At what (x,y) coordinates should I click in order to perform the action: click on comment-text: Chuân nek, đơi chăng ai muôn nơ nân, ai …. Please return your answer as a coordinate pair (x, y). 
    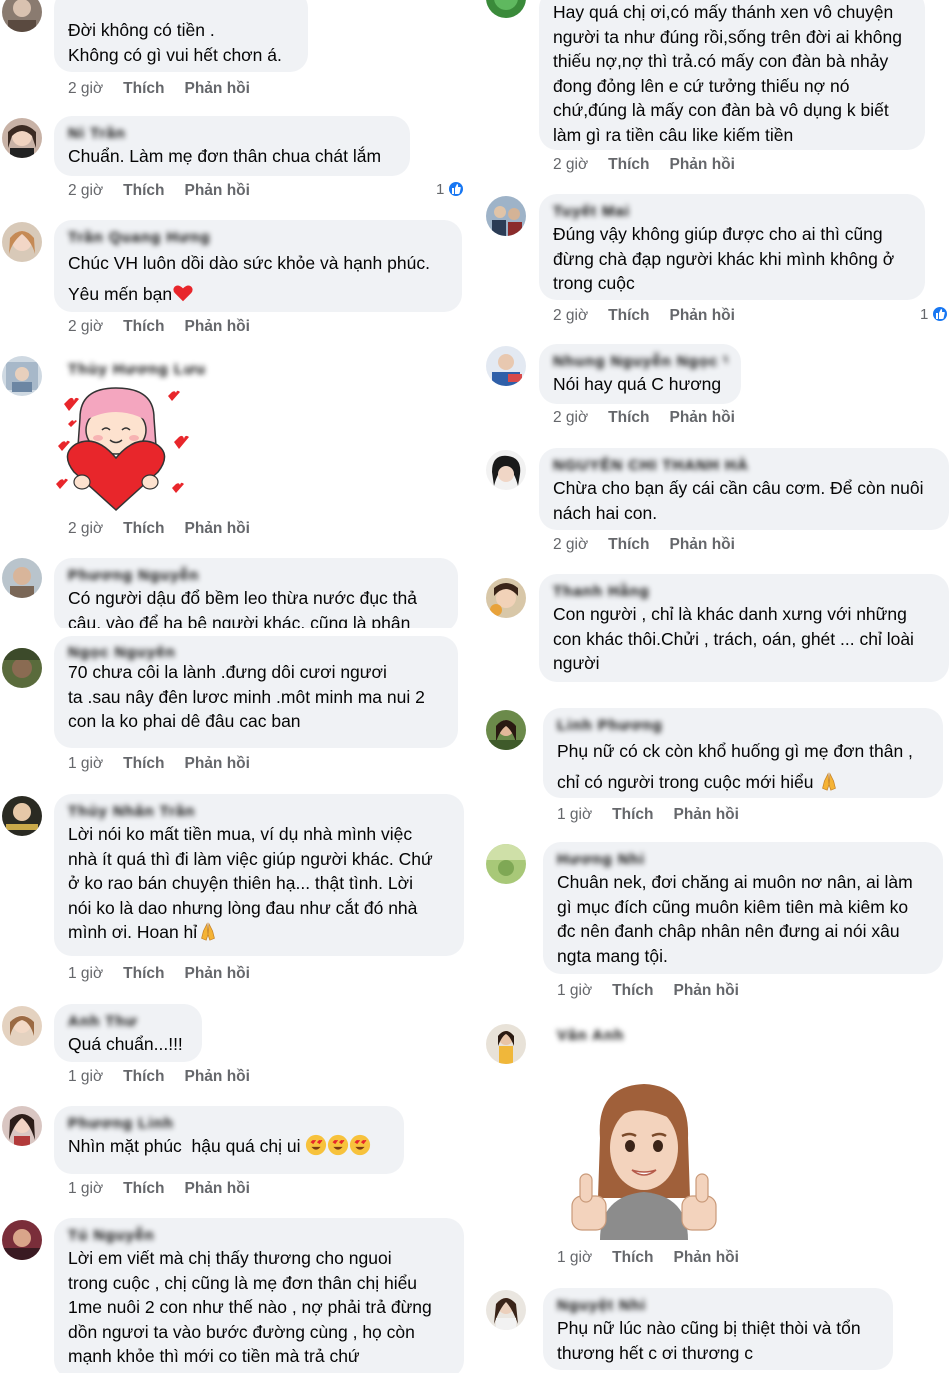
    Looking at the image, I should click on (735, 919).